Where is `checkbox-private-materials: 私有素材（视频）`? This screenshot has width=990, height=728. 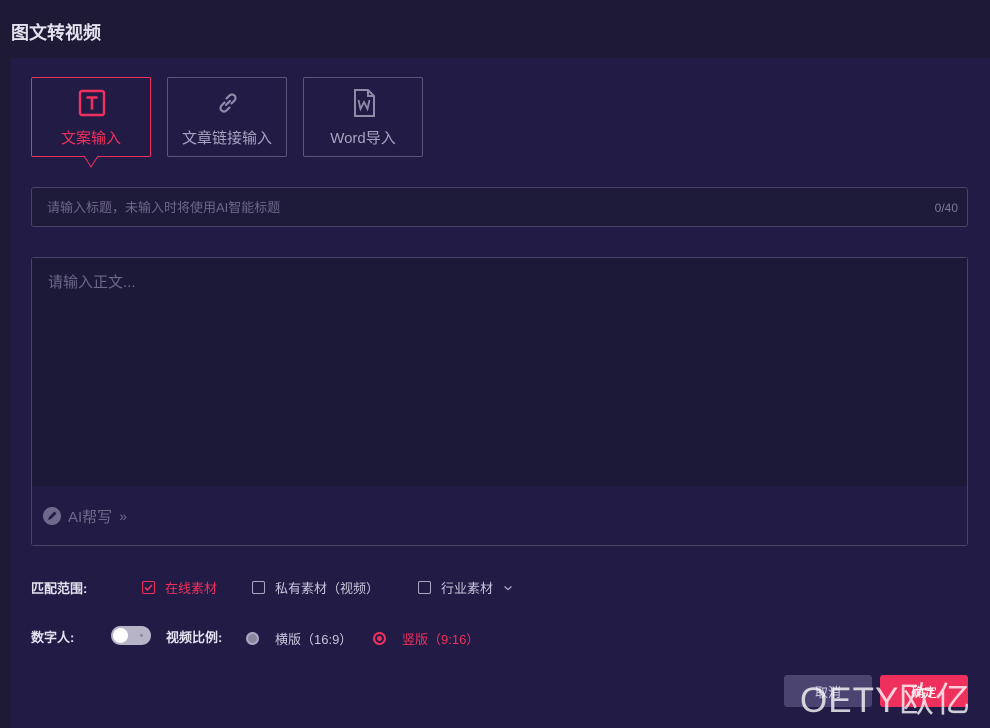 checkbox-private-materials: 私有素材（视频） is located at coordinates (315, 587).